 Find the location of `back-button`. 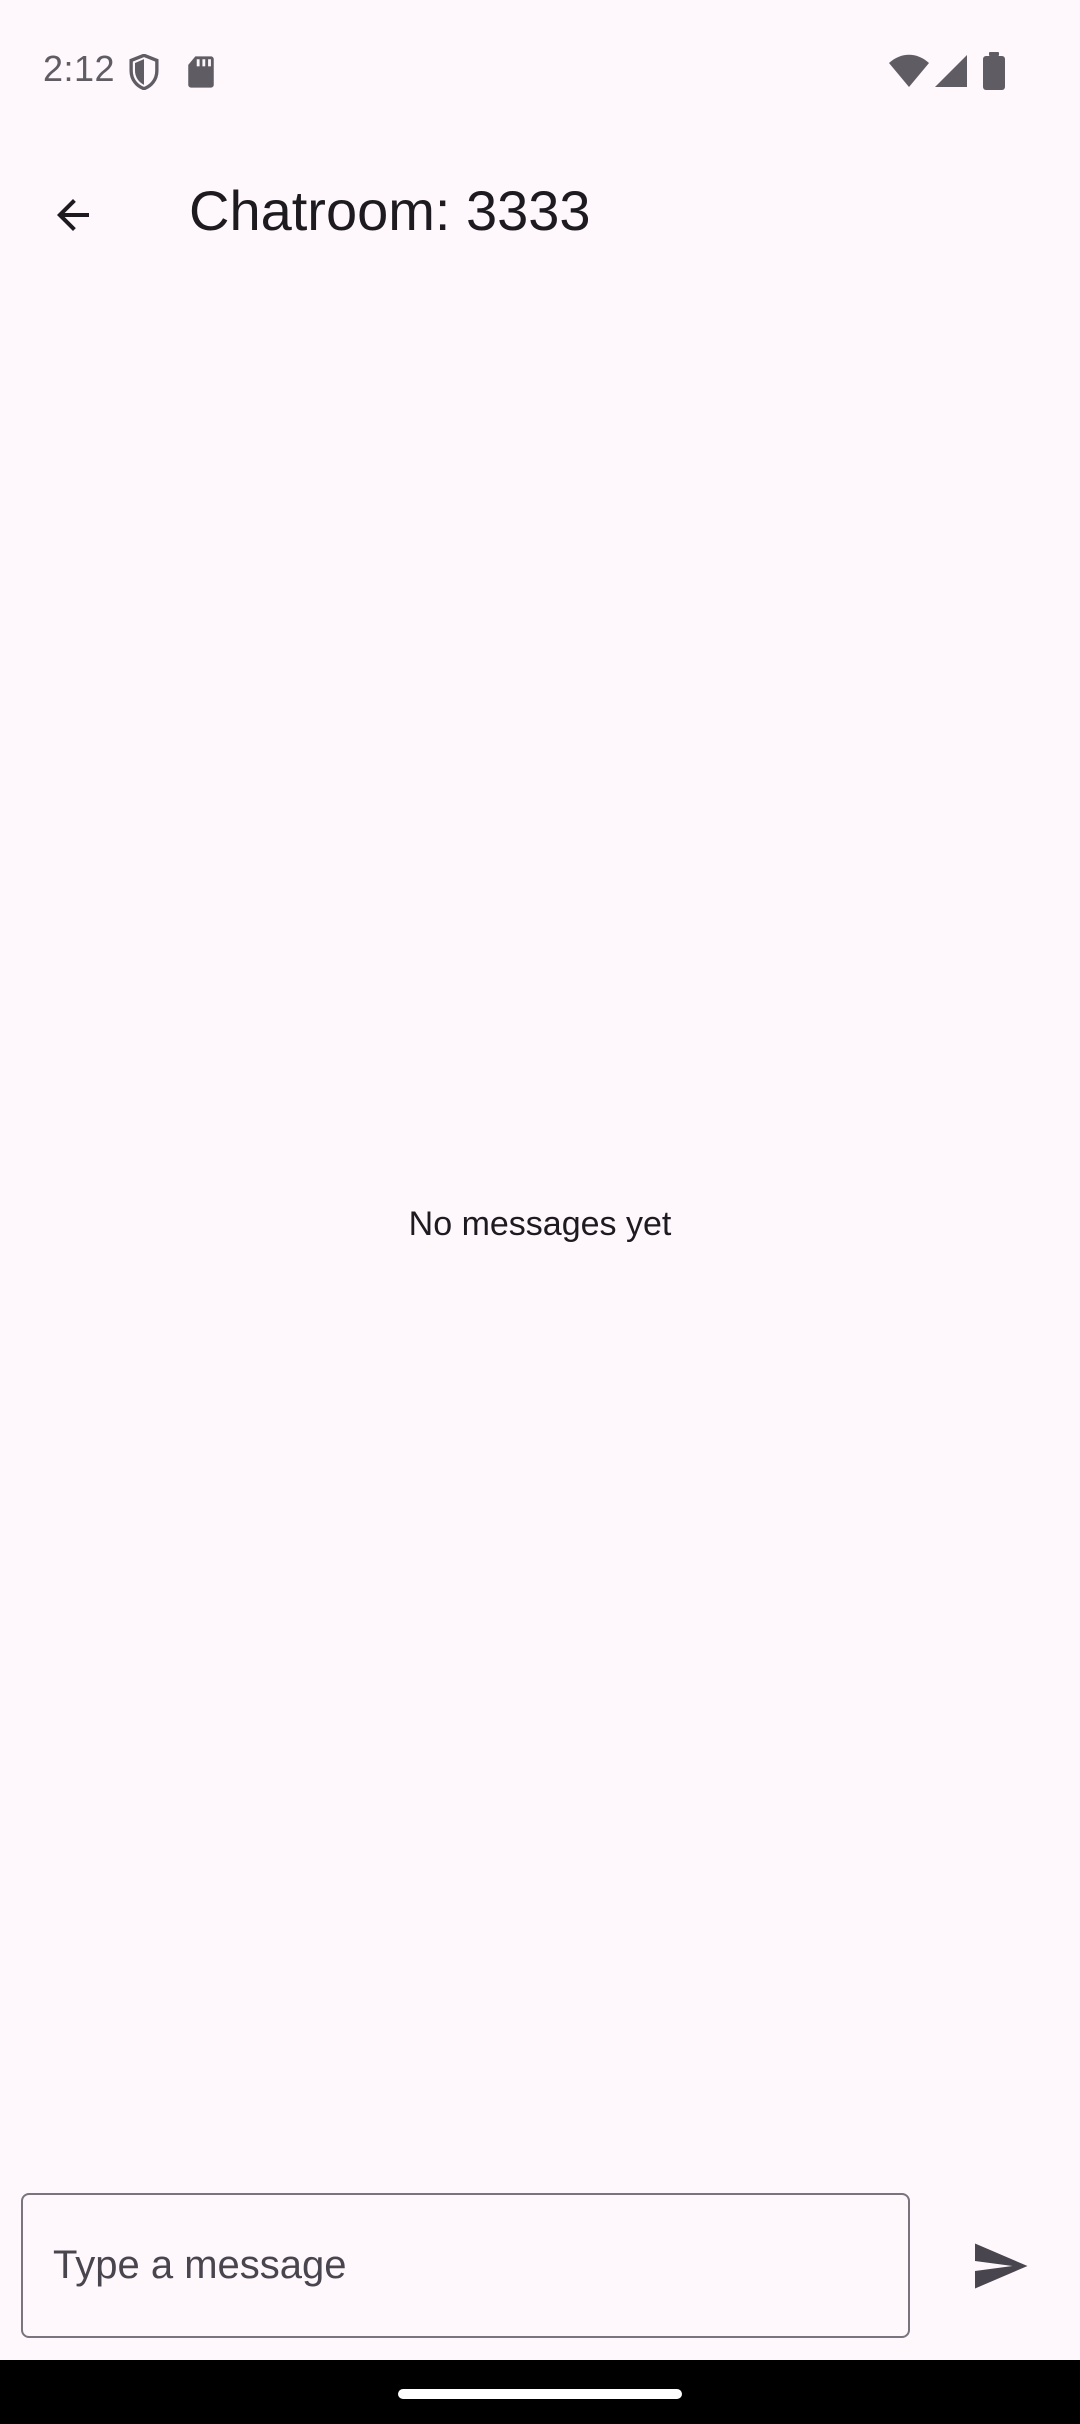

back-button is located at coordinates (73, 215).